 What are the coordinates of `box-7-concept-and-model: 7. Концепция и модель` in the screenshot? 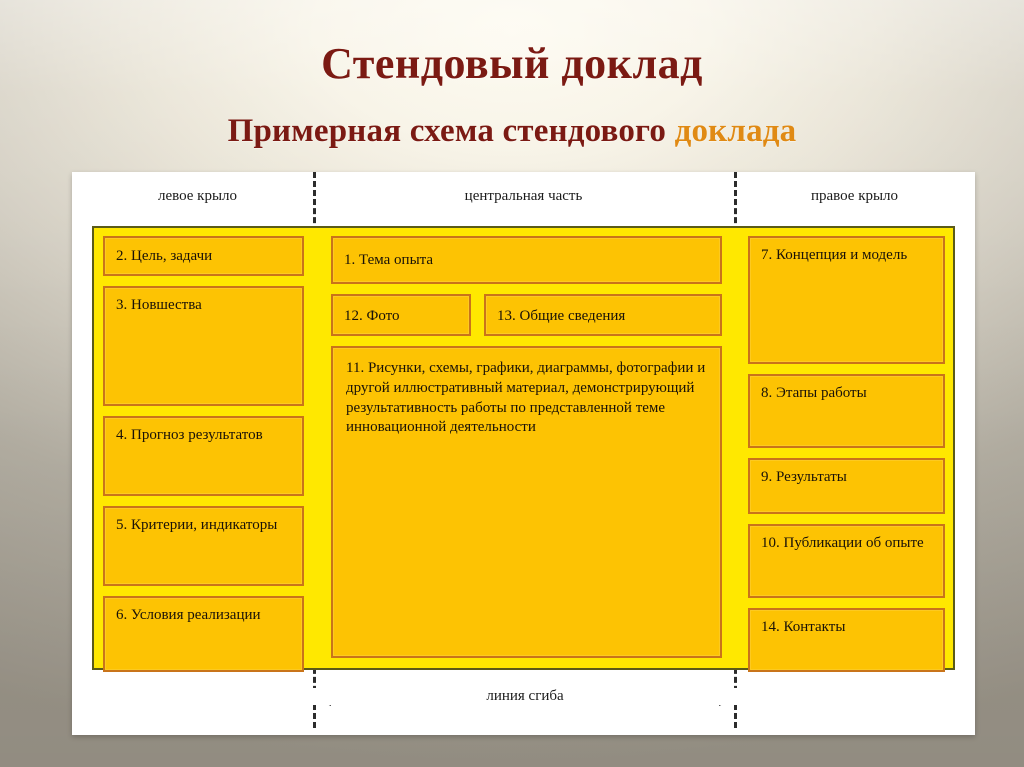 It's located at (846, 300).